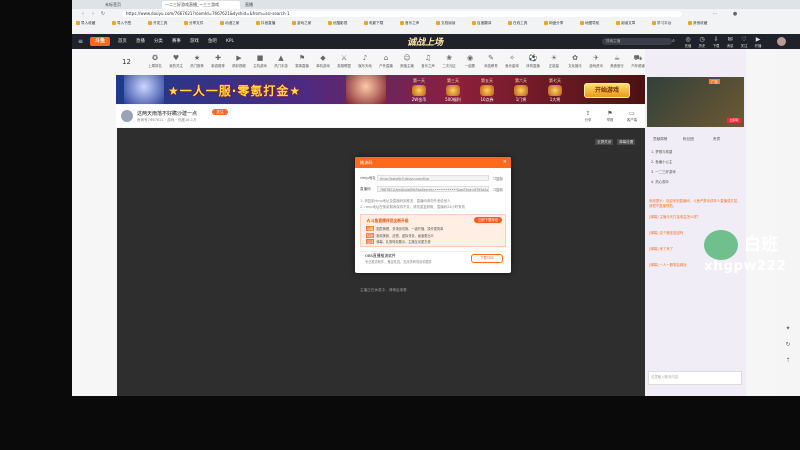 The width and height of the screenshot is (800, 450). What do you see at coordinates (633, 23) in the screenshot?
I see `bookmark-item: 阅读文章` at bounding box center [633, 23].